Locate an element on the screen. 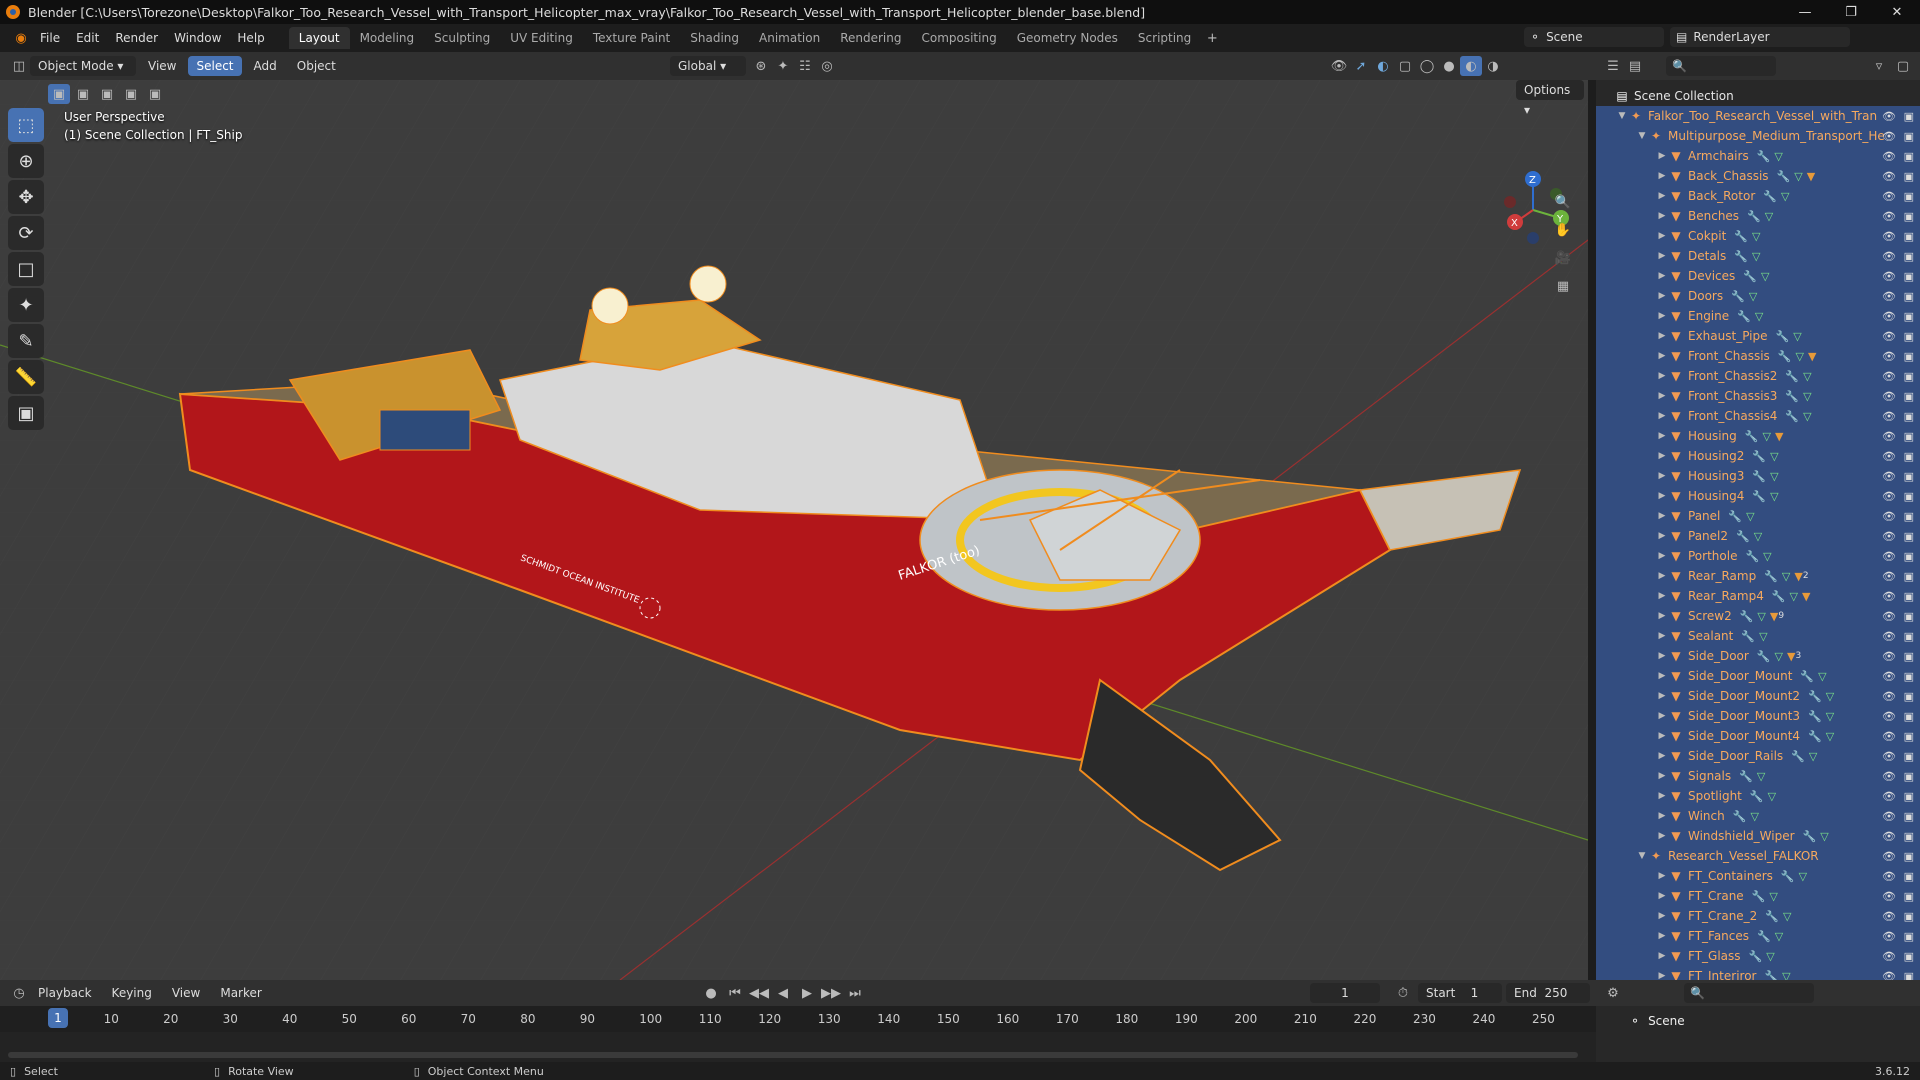 Image resolution: width=1920 pixels, height=1080 pixels. outliner-item: ▶ ▼ Housing3 🔧 ▽ 👁 ▣ is located at coordinates (1758, 476).